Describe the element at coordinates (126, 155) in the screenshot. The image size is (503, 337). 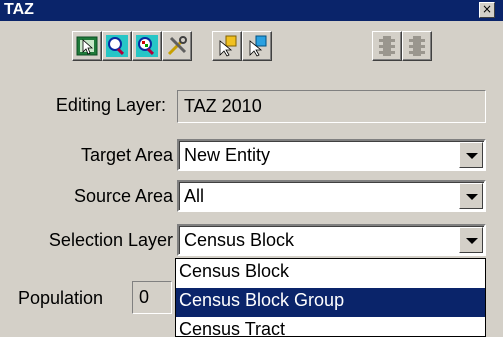
I see `target-area-label: Target Area` at that location.